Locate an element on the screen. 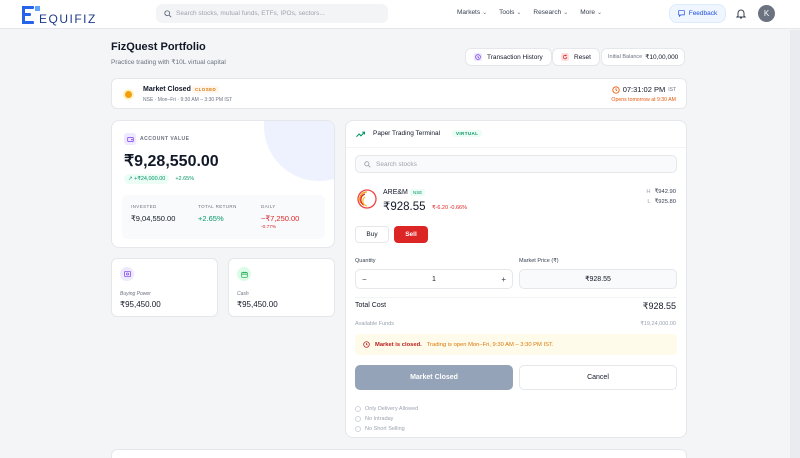 The height and width of the screenshot is (458, 800). cancel-button: Cancel is located at coordinates (598, 377).